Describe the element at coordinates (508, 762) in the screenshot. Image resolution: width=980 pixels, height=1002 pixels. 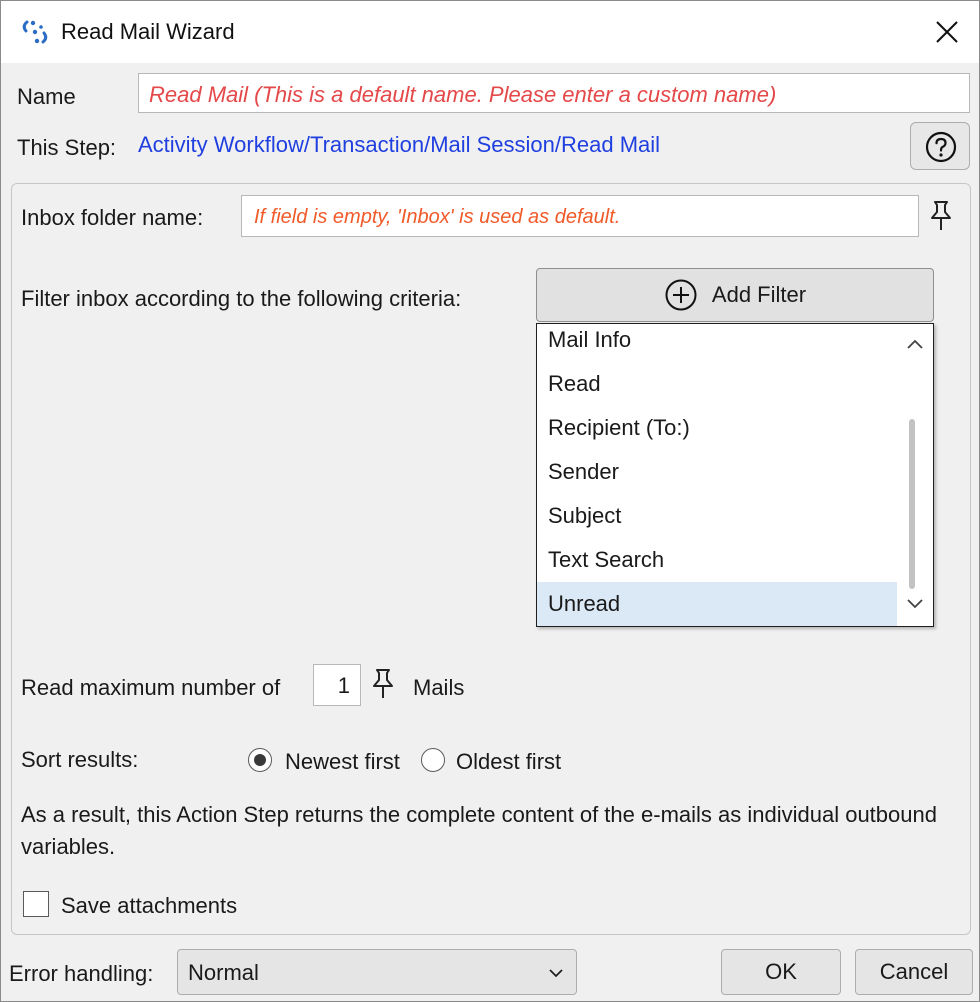
I see `oldest-first-label: Oldest first` at that location.